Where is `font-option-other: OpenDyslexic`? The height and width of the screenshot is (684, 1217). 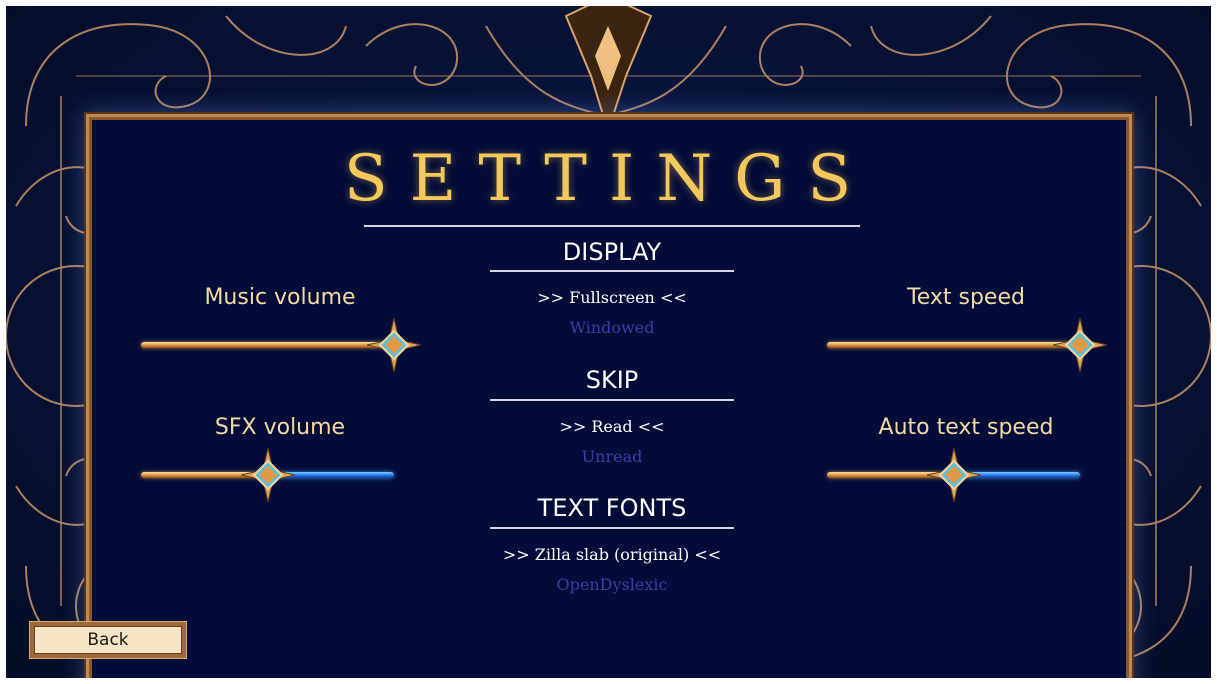 font-option-other: OpenDyslexic is located at coordinates (612, 584).